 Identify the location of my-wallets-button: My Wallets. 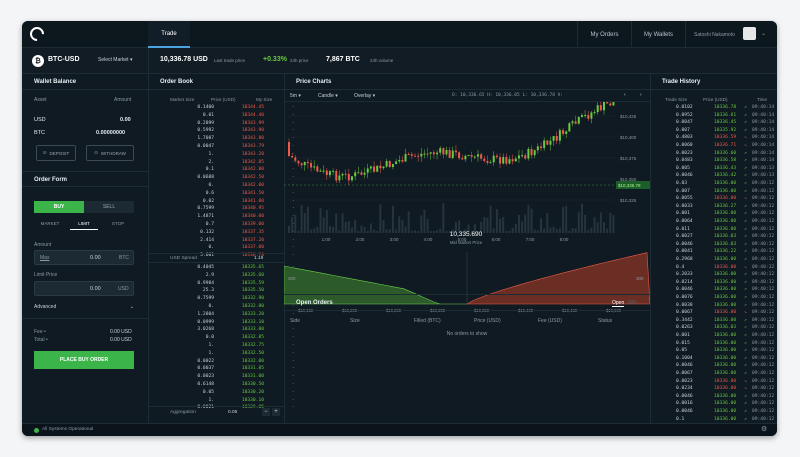
(658, 34).